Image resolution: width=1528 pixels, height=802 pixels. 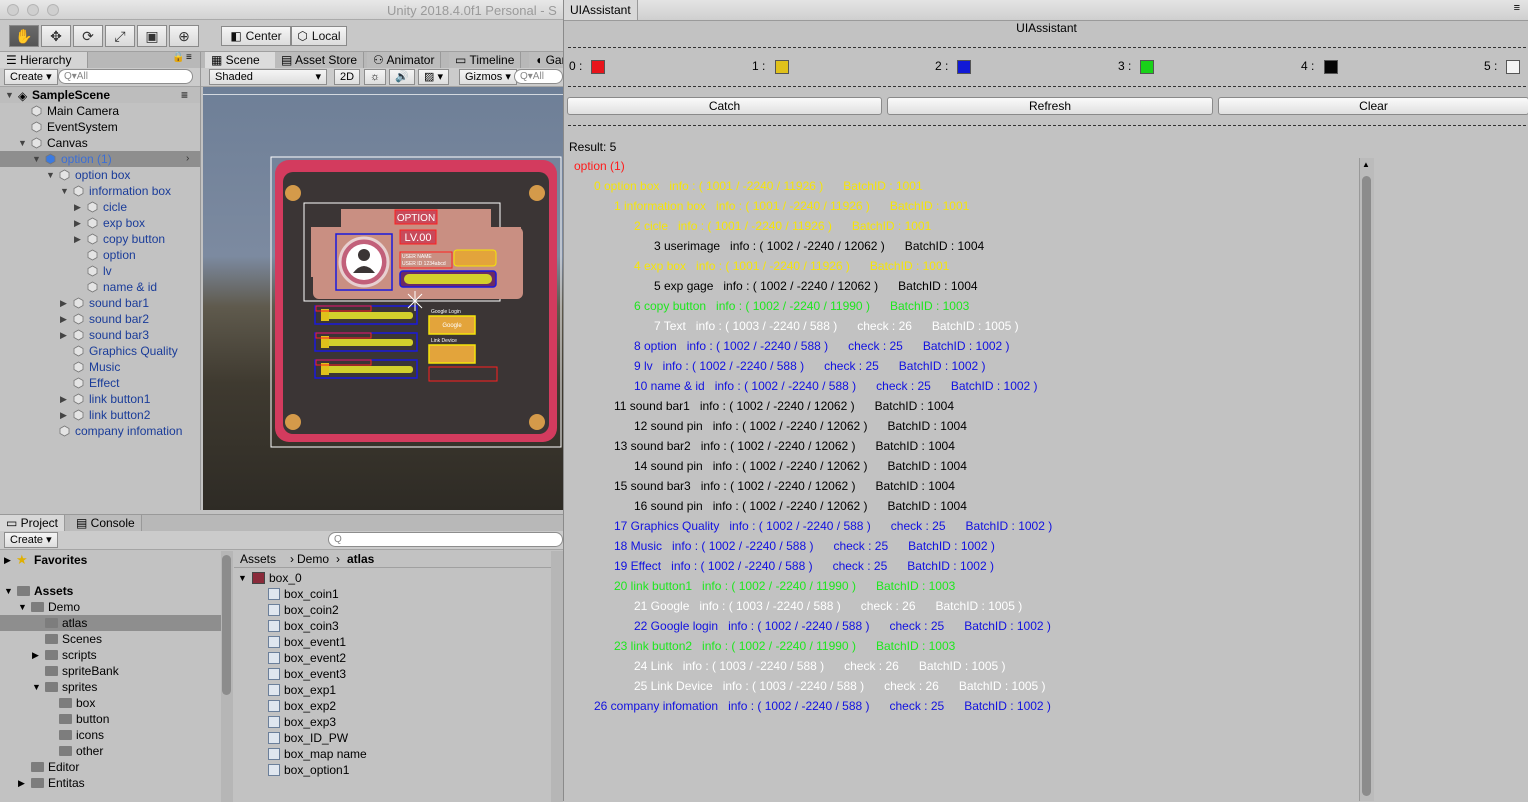 What do you see at coordinates (100, 303) in the screenshot?
I see `hierarchy-item: ▶ sound bar1` at bounding box center [100, 303].